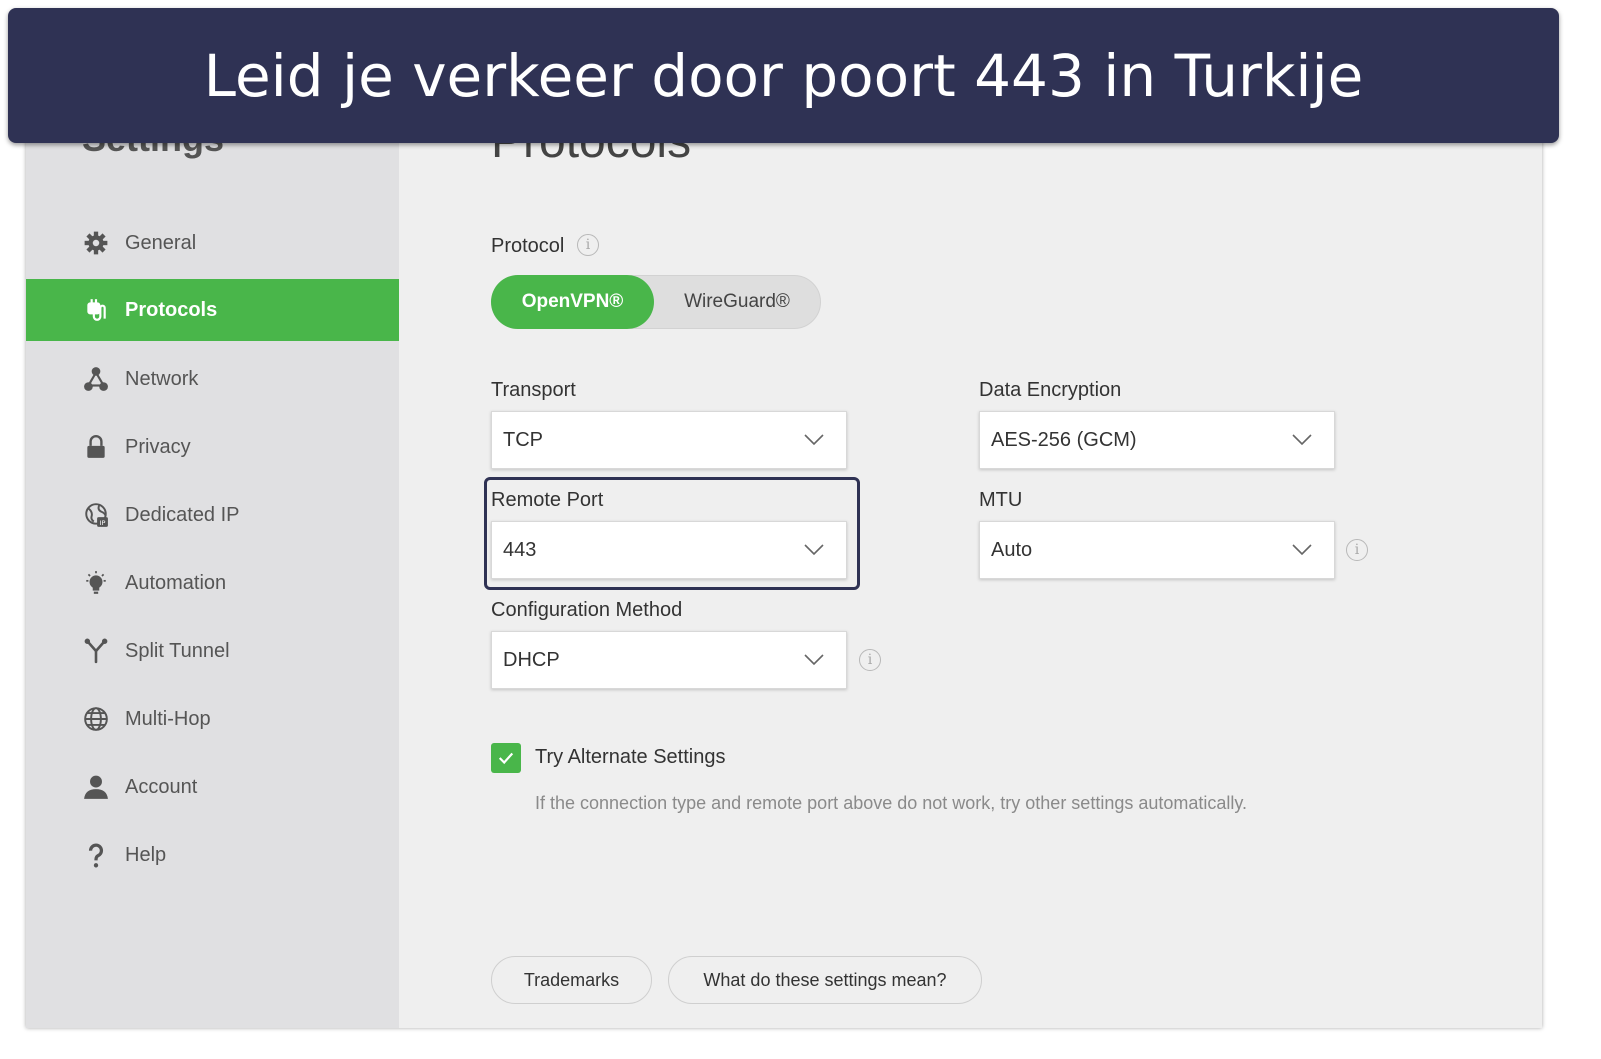 The width and height of the screenshot is (1601, 1059). What do you see at coordinates (212, 855) in the screenshot?
I see `sidebar-item-help: Help` at bounding box center [212, 855].